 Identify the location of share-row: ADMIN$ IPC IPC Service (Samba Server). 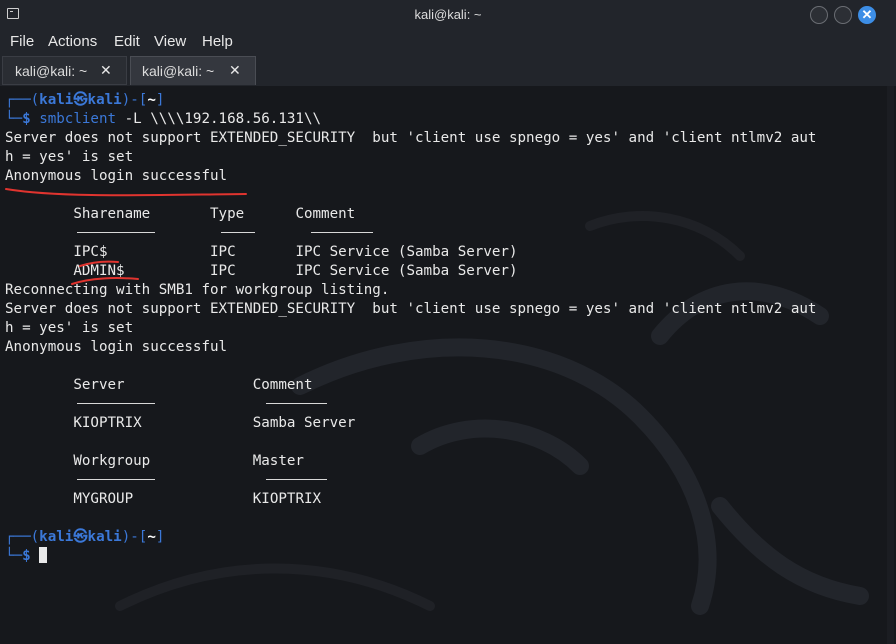
(410, 271).